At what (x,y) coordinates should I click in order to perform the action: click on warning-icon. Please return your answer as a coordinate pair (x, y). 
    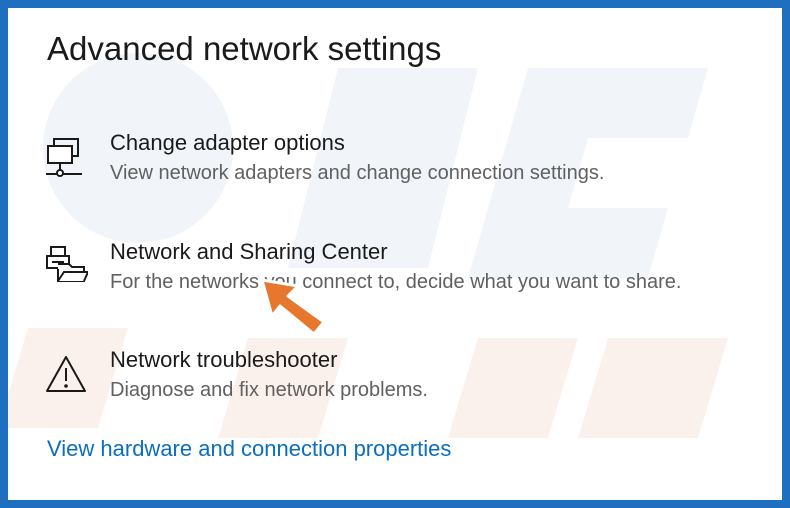
    Looking at the image, I should click on (66, 374).